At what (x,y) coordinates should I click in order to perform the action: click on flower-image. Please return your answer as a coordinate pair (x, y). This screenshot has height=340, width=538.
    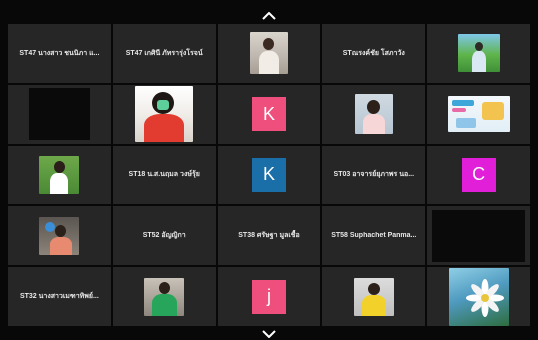
    Looking at the image, I should click on (484, 297).